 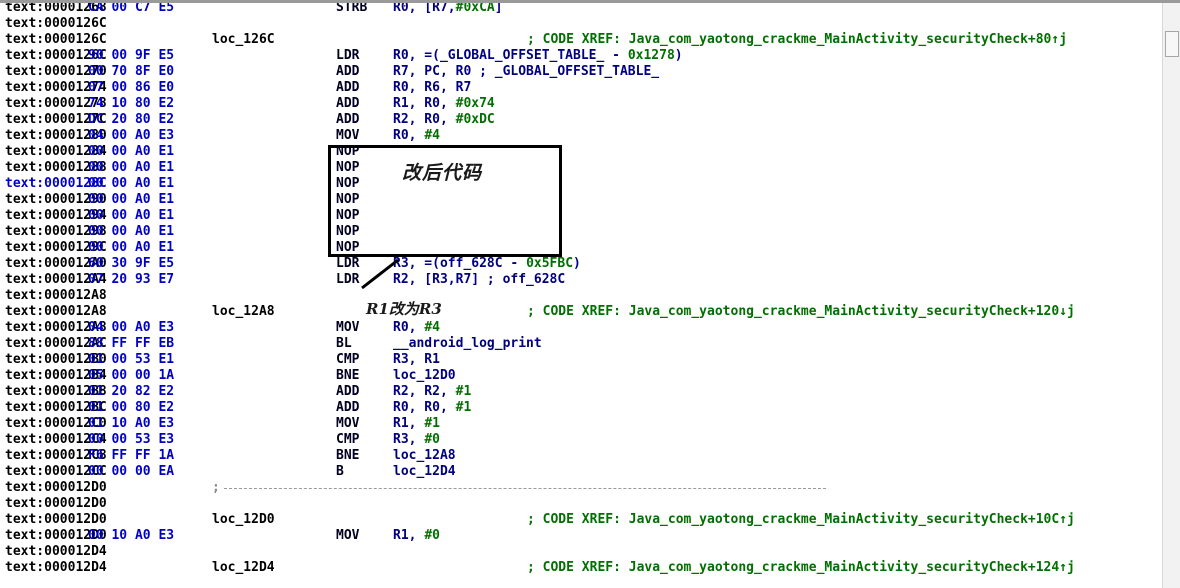 What do you see at coordinates (581, 24) in the screenshot?
I see `disasm-line: text:0000126C` at bounding box center [581, 24].